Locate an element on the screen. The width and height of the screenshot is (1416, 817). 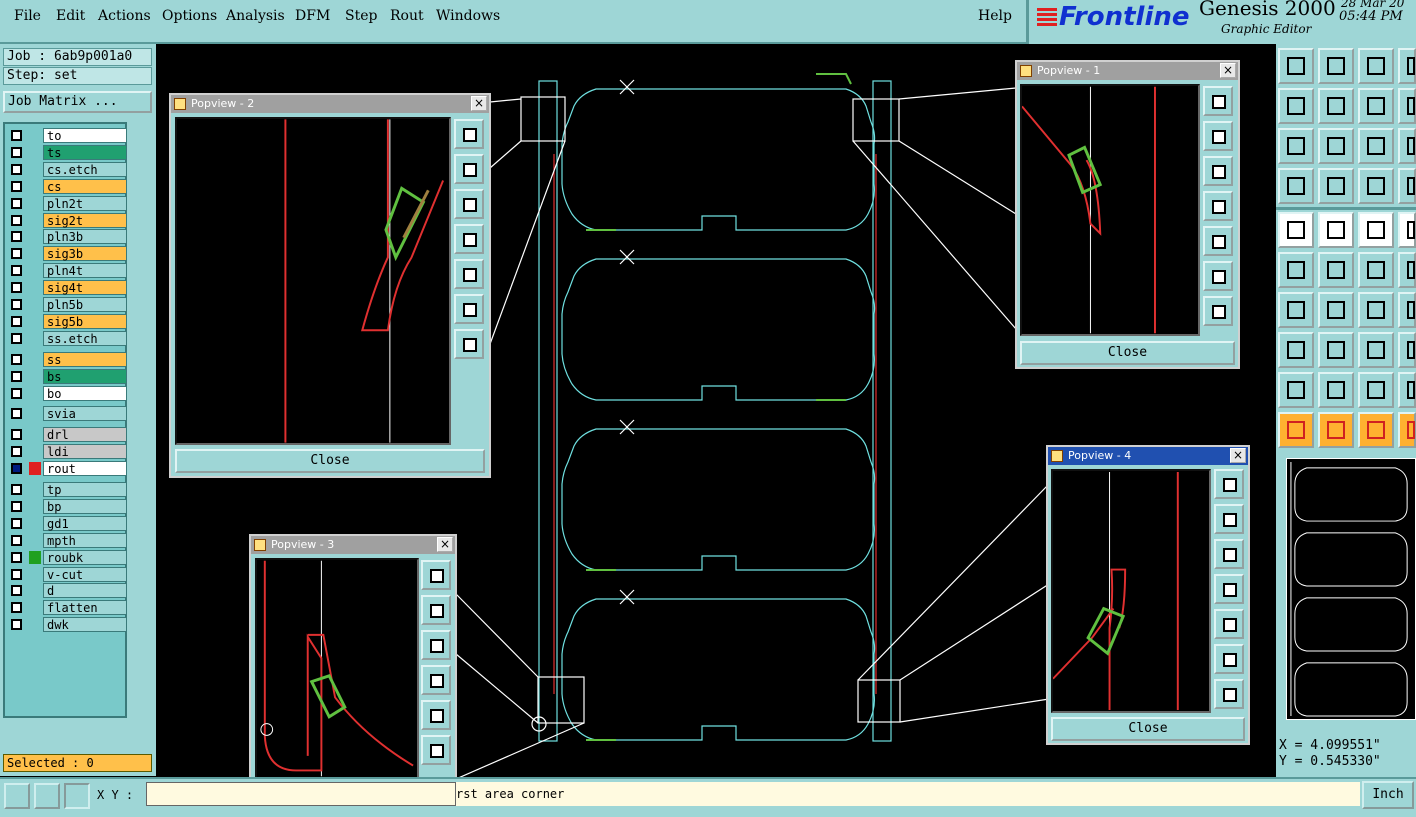
pan-icon is located at coordinates (1376, 106).